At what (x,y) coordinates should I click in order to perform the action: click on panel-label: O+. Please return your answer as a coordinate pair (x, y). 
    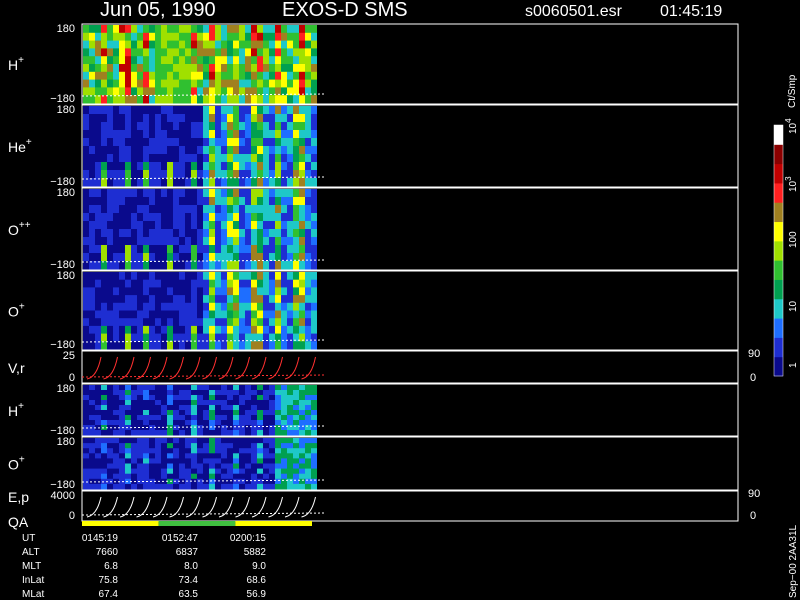
    Looking at the image, I should click on (16, 464).